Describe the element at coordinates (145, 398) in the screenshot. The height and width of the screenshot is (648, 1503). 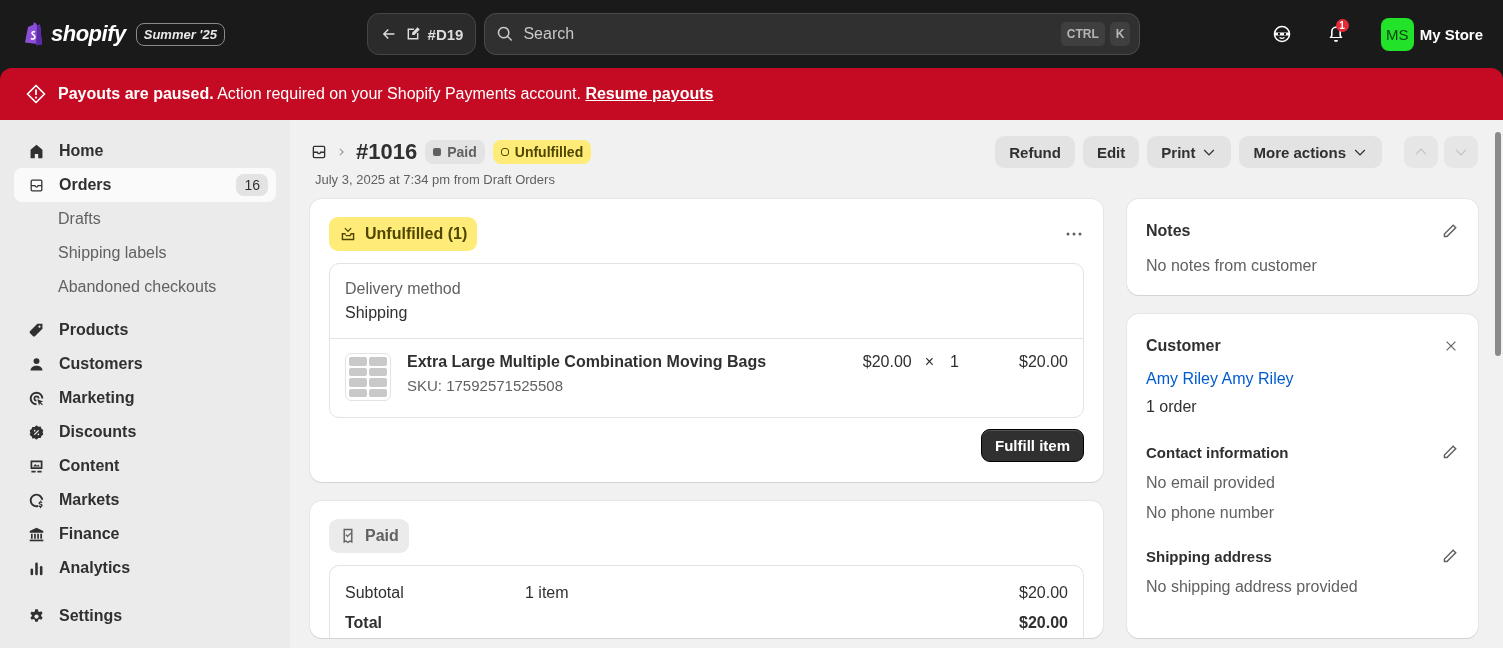
I see `sidebar-item: Marketing` at that location.